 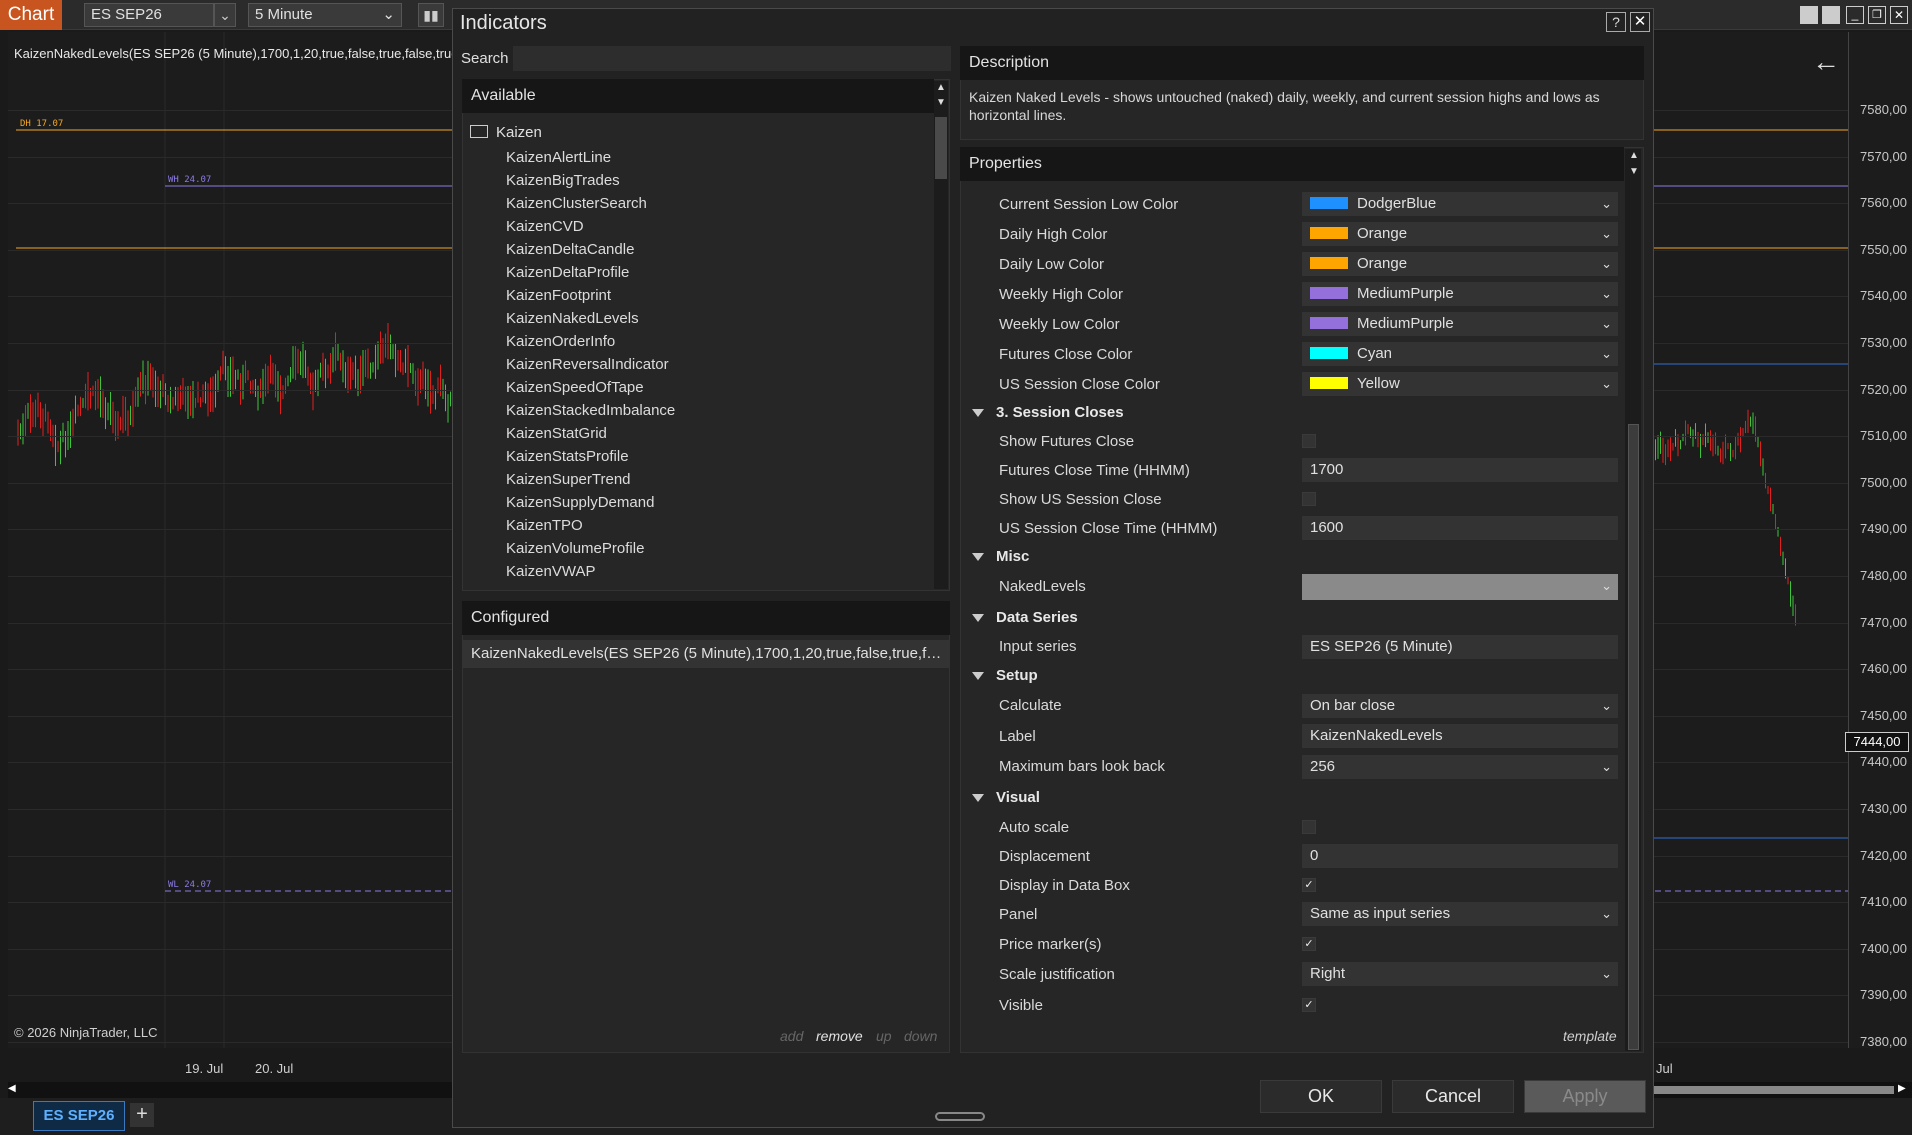 I want to click on indicator-item: KaizenVWAP, so click(x=550, y=571).